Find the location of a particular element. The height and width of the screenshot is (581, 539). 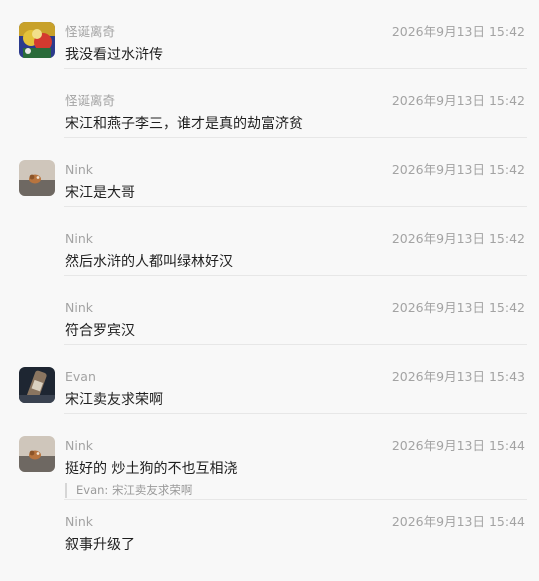

message-text: 然后水浒的人都叫绿林好汉 is located at coordinates (149, 262).